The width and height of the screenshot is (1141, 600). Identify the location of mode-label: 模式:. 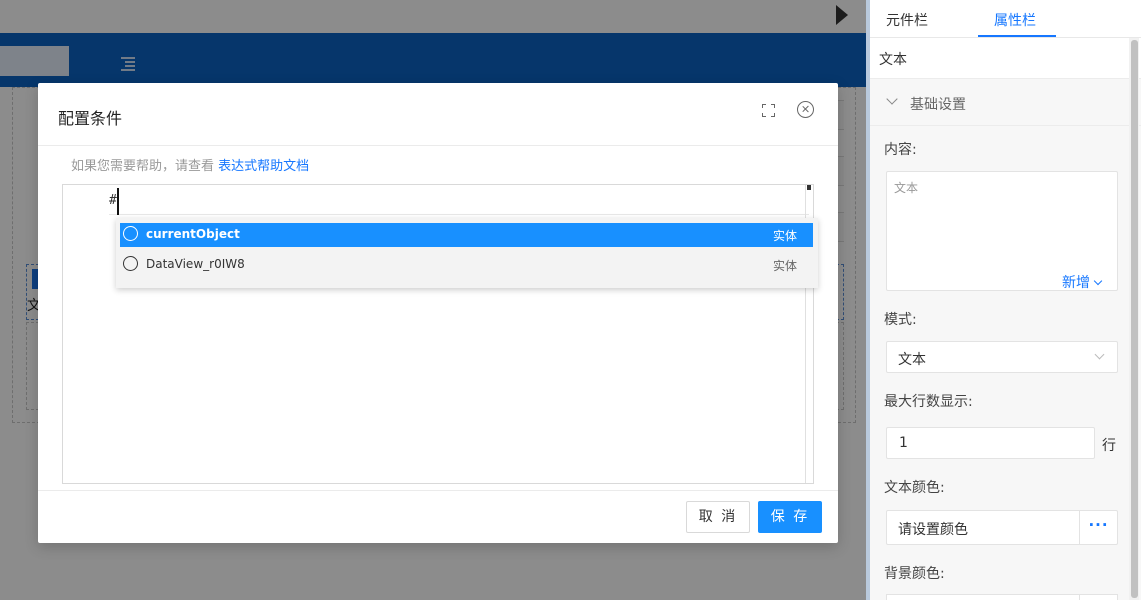
(900, 320).